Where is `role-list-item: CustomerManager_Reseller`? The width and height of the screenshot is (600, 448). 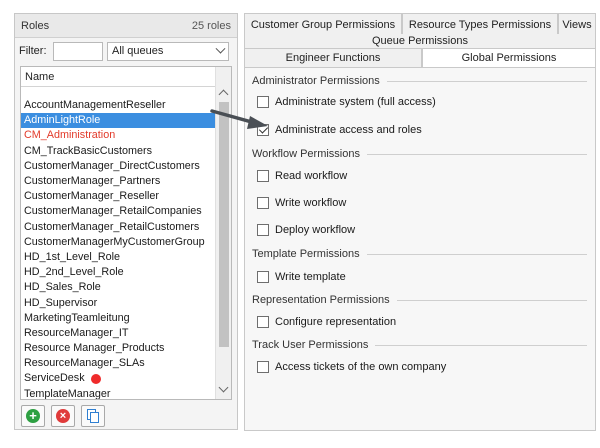 role-list-item: CustomerManager_Reseller is located at coordinates (118, 196).